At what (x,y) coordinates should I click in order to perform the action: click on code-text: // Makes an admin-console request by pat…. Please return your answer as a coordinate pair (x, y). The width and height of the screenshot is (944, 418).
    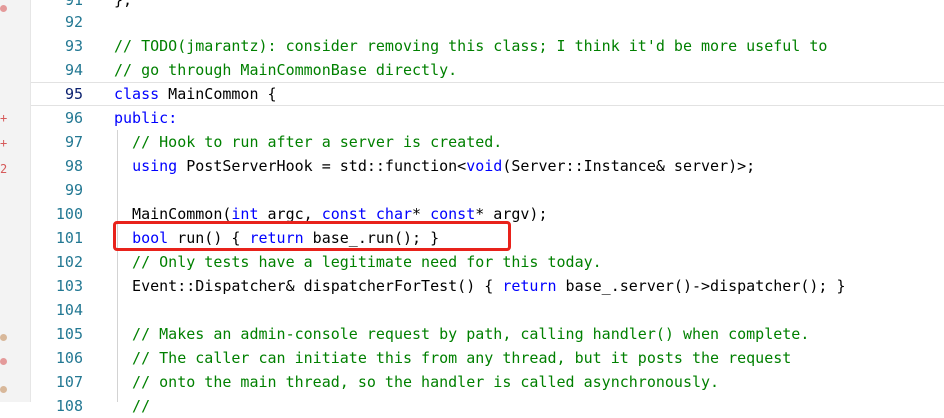
    Looking at the image, I should click on (461, 334).